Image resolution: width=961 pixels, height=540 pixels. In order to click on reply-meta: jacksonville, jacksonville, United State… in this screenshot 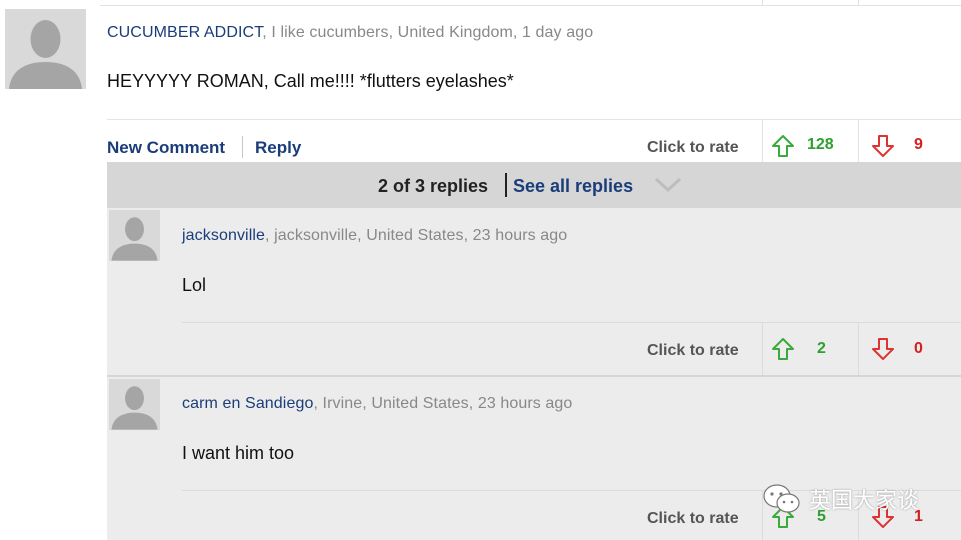, I will do `click(374, 236)`.